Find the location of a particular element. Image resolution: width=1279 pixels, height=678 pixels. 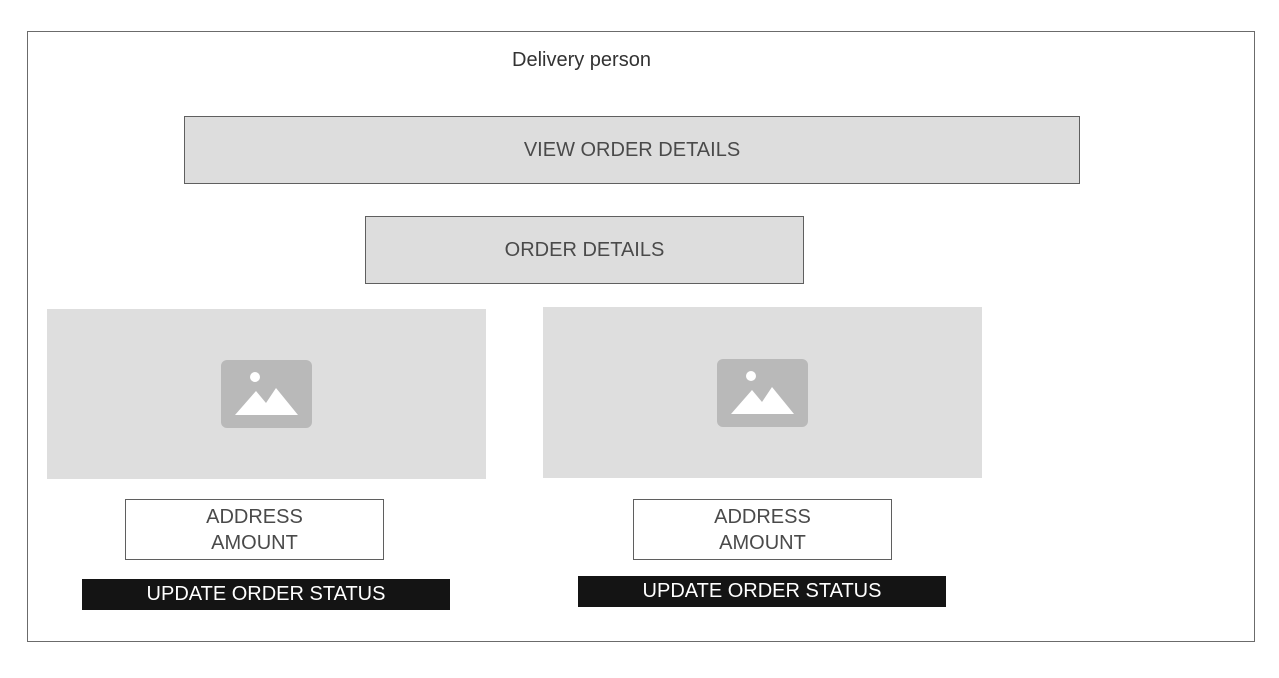

update-order-status-button-1: UPDATE ORDER STATUS is located at coordinates (266, 594).